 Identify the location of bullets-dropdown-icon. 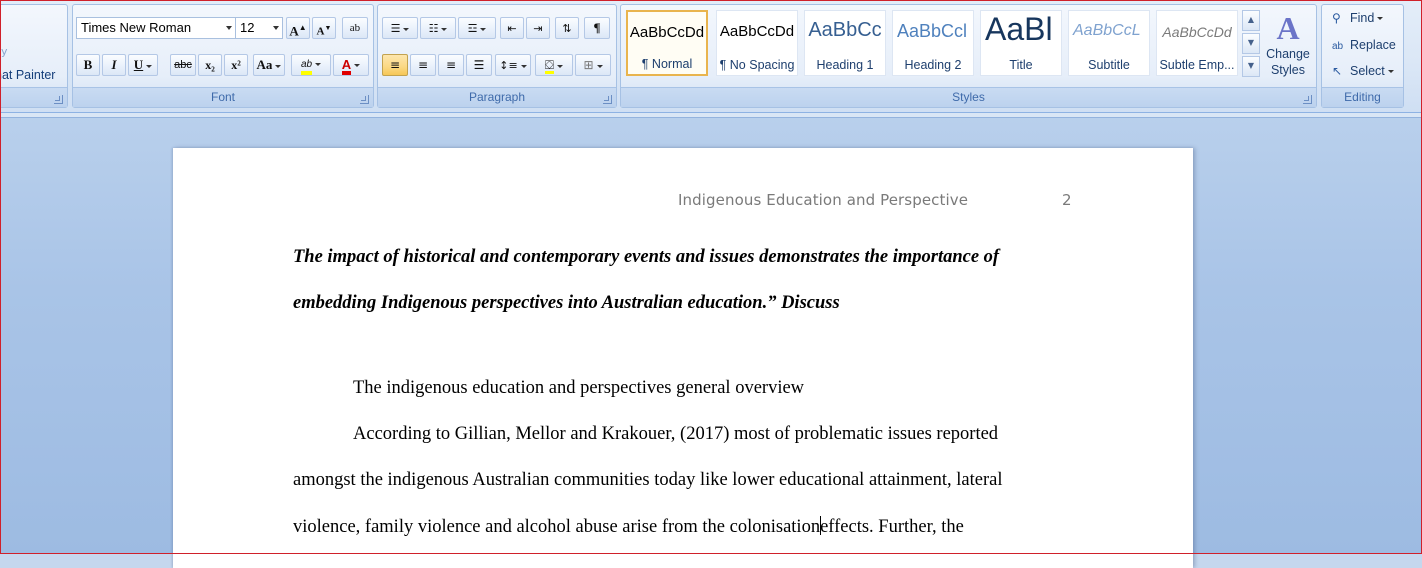
(406, 29).